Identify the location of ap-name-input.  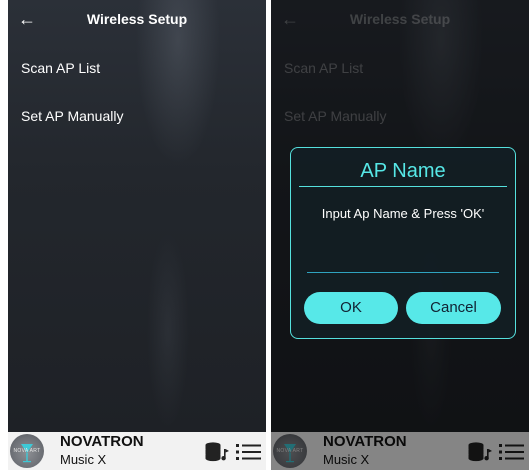
(403, 264).